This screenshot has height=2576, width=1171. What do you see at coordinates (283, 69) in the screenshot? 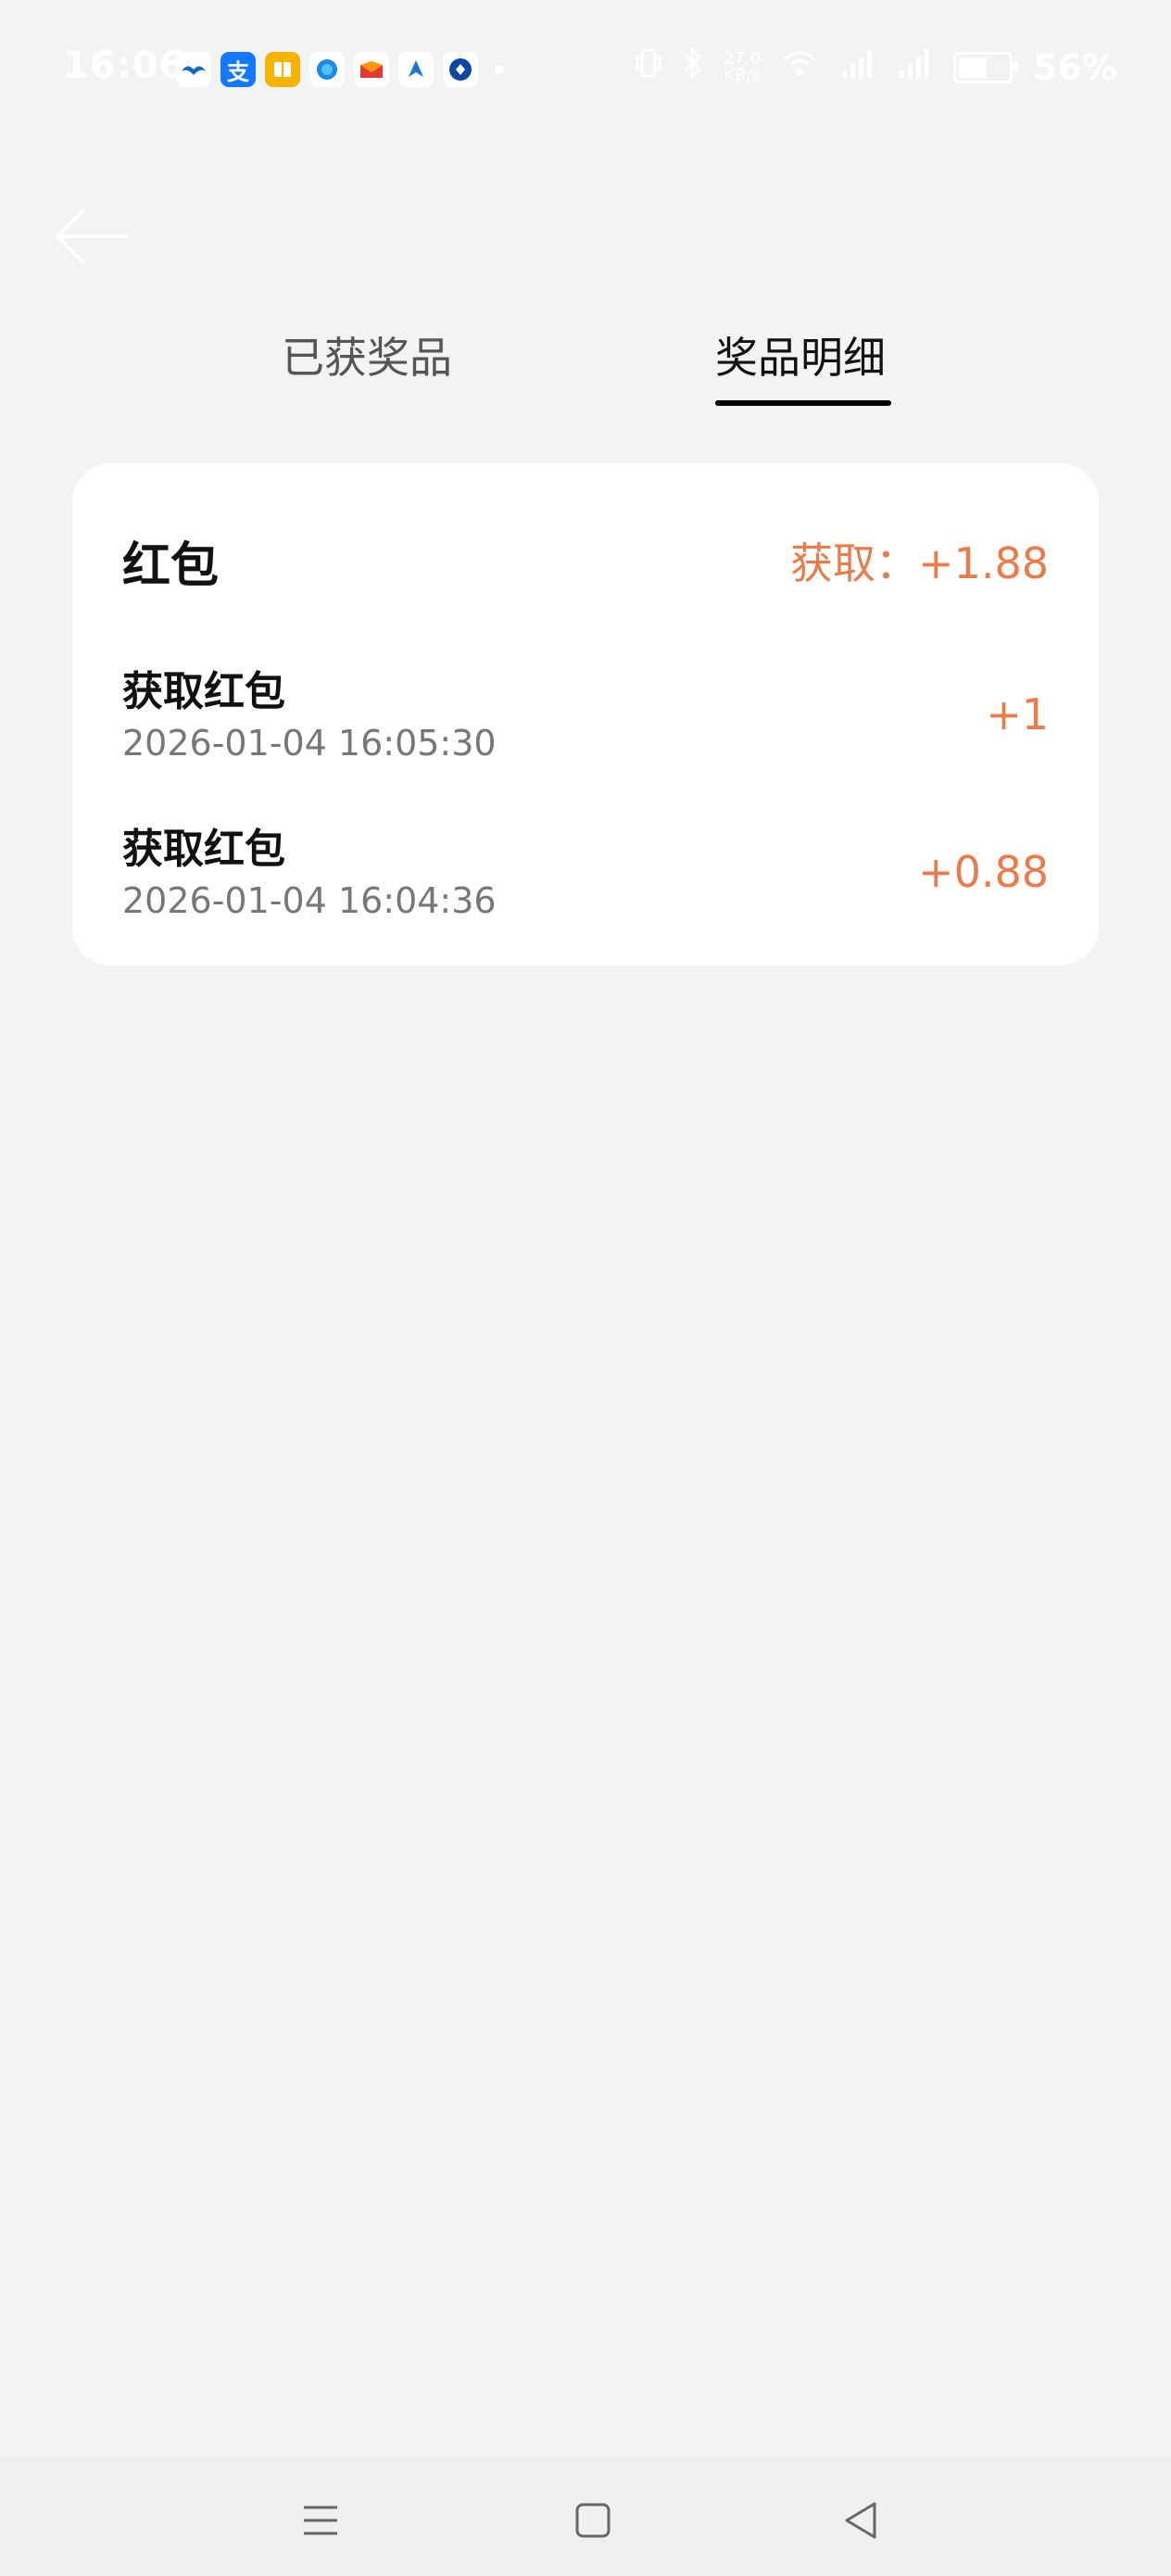
I see `book-app-icon` at bounding box center [283, 69].